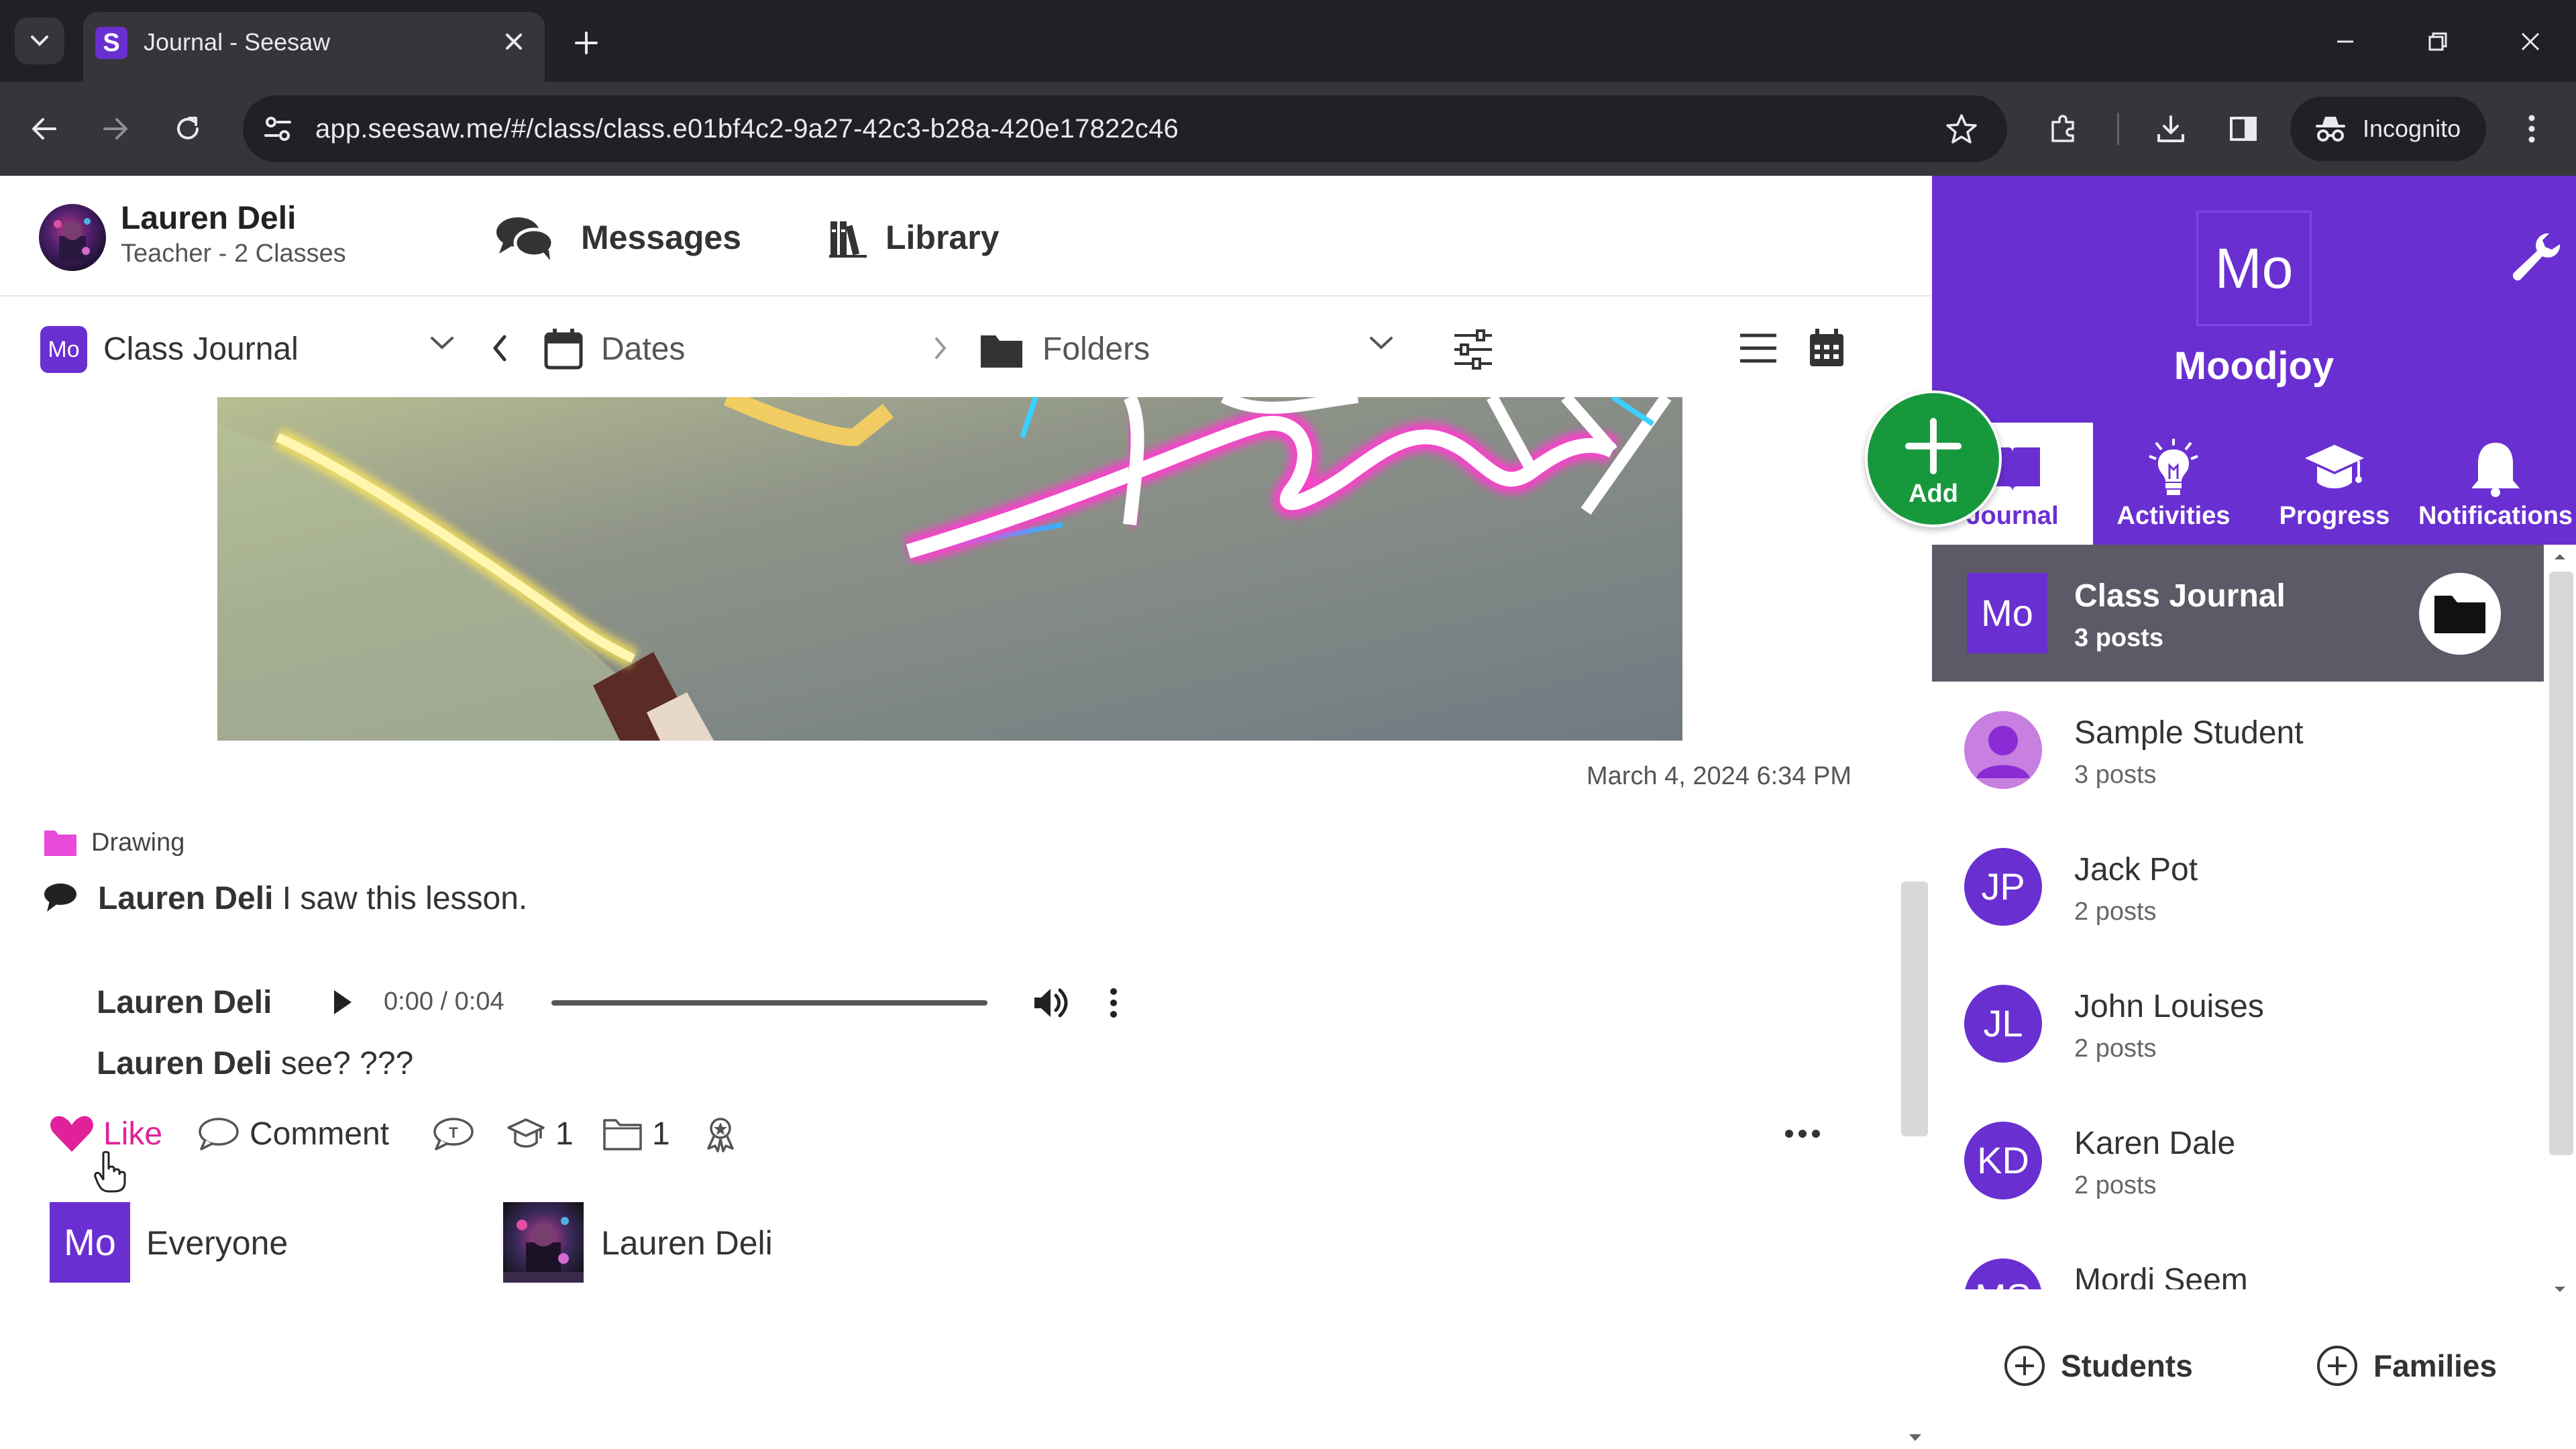  What do you see at coordinates (2003, 1273) in the screenshot?
I see `student-initials: MS` at bounding box center [2003, 1273].